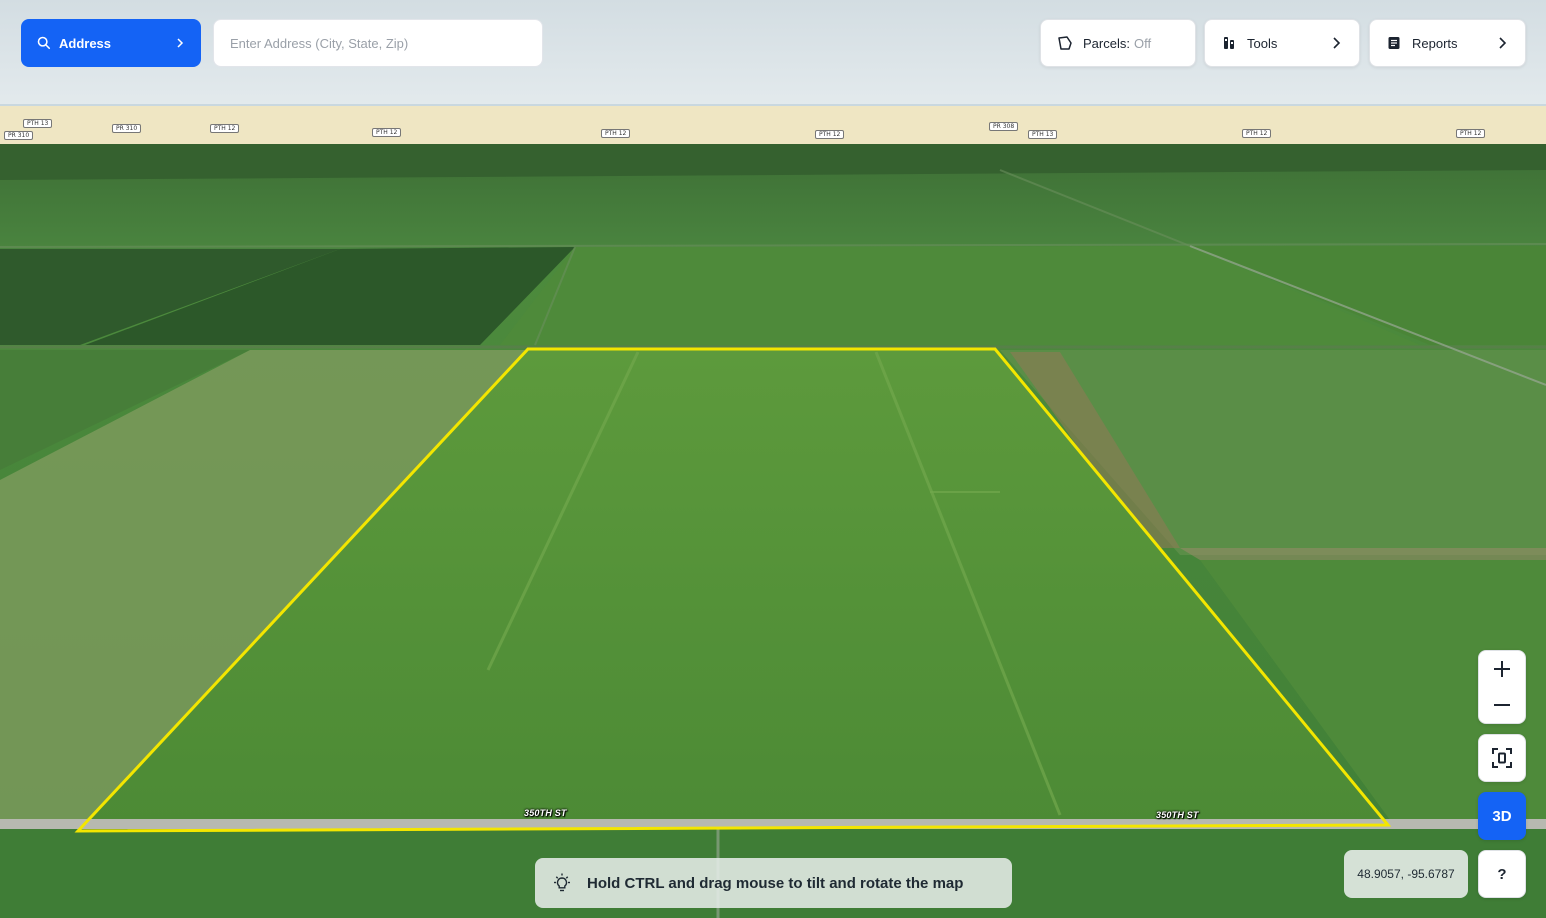  What do you see at coordinates (1229, 43) in the screenshot?
I see `tools-icon` at bounding box center [1229, 43].